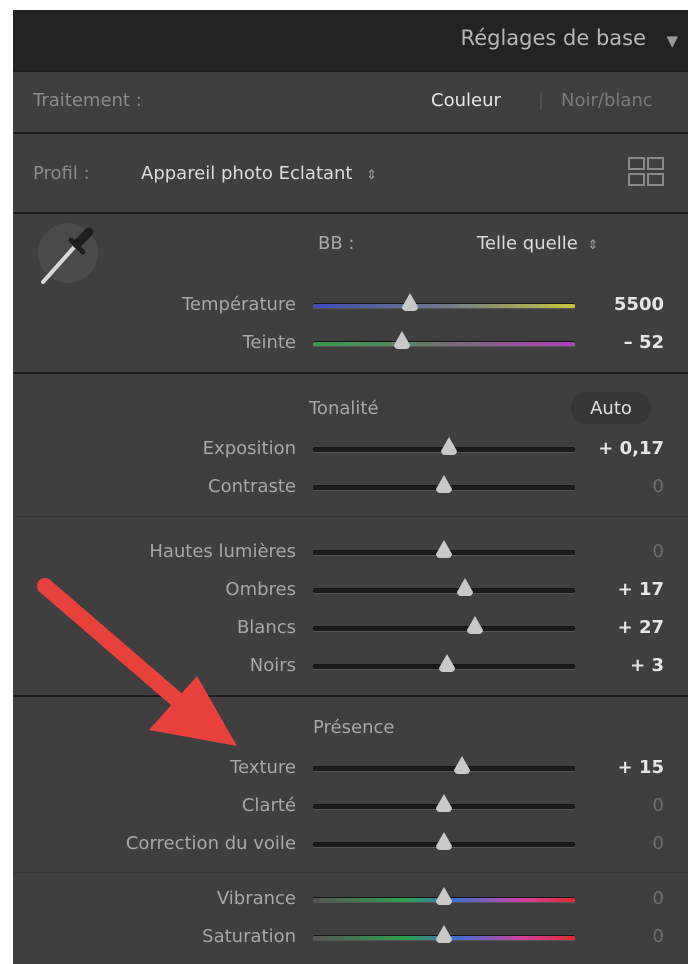  What do you see at coordinates (260, 589) in the screenshot?
I see `slider-label: Ombres` at bounding box center [260, 589].